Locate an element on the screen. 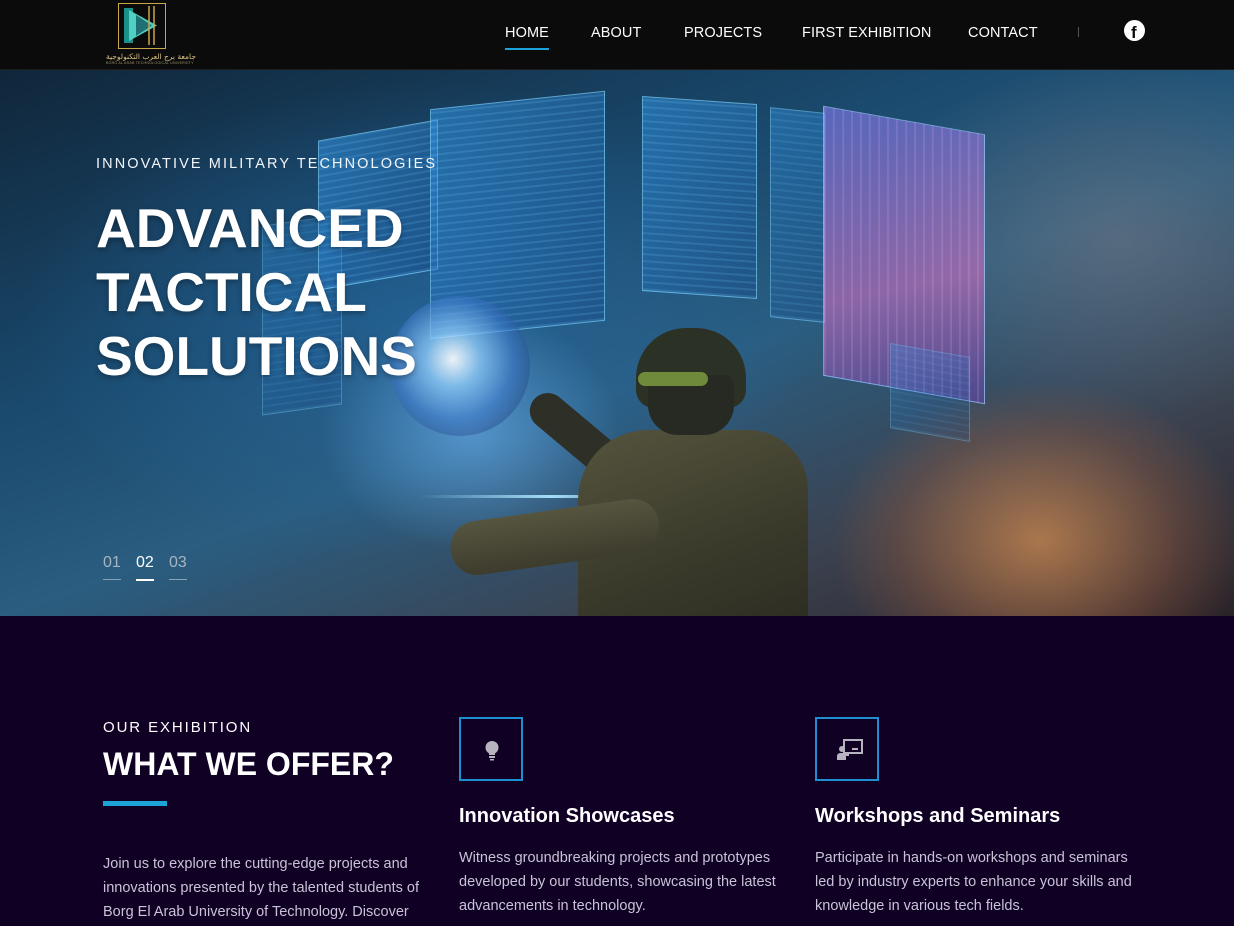  presentation-icon is located at coordinates (847, 749).